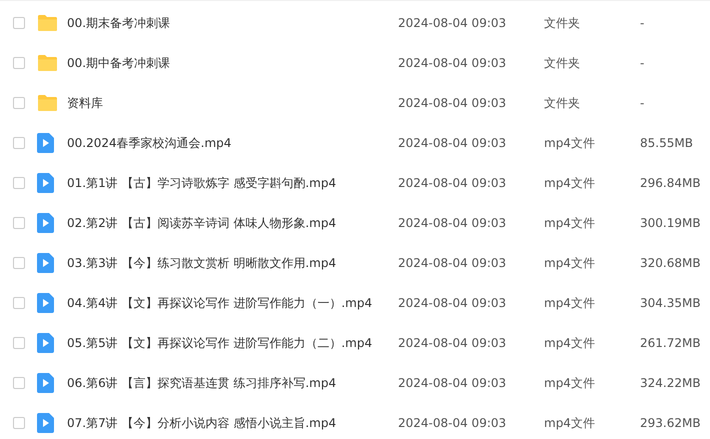 This screenshot has height=439, width=710. I want to click on file-size: 293.62MB, so click(671, 423).